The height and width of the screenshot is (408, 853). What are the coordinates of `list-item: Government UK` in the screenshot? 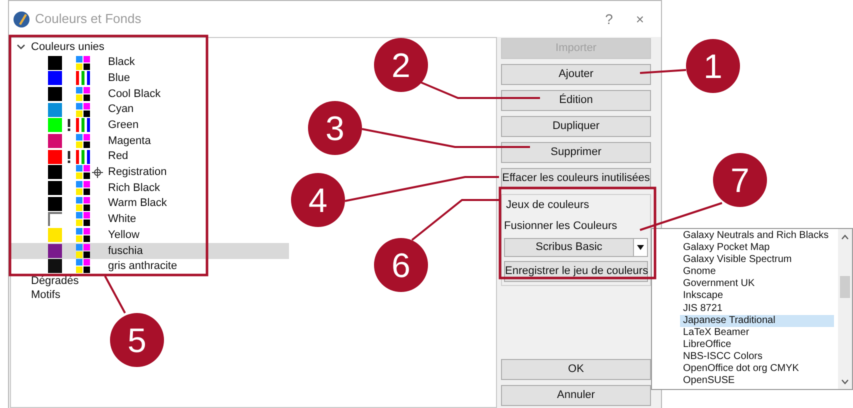 It's located at (757, 284).